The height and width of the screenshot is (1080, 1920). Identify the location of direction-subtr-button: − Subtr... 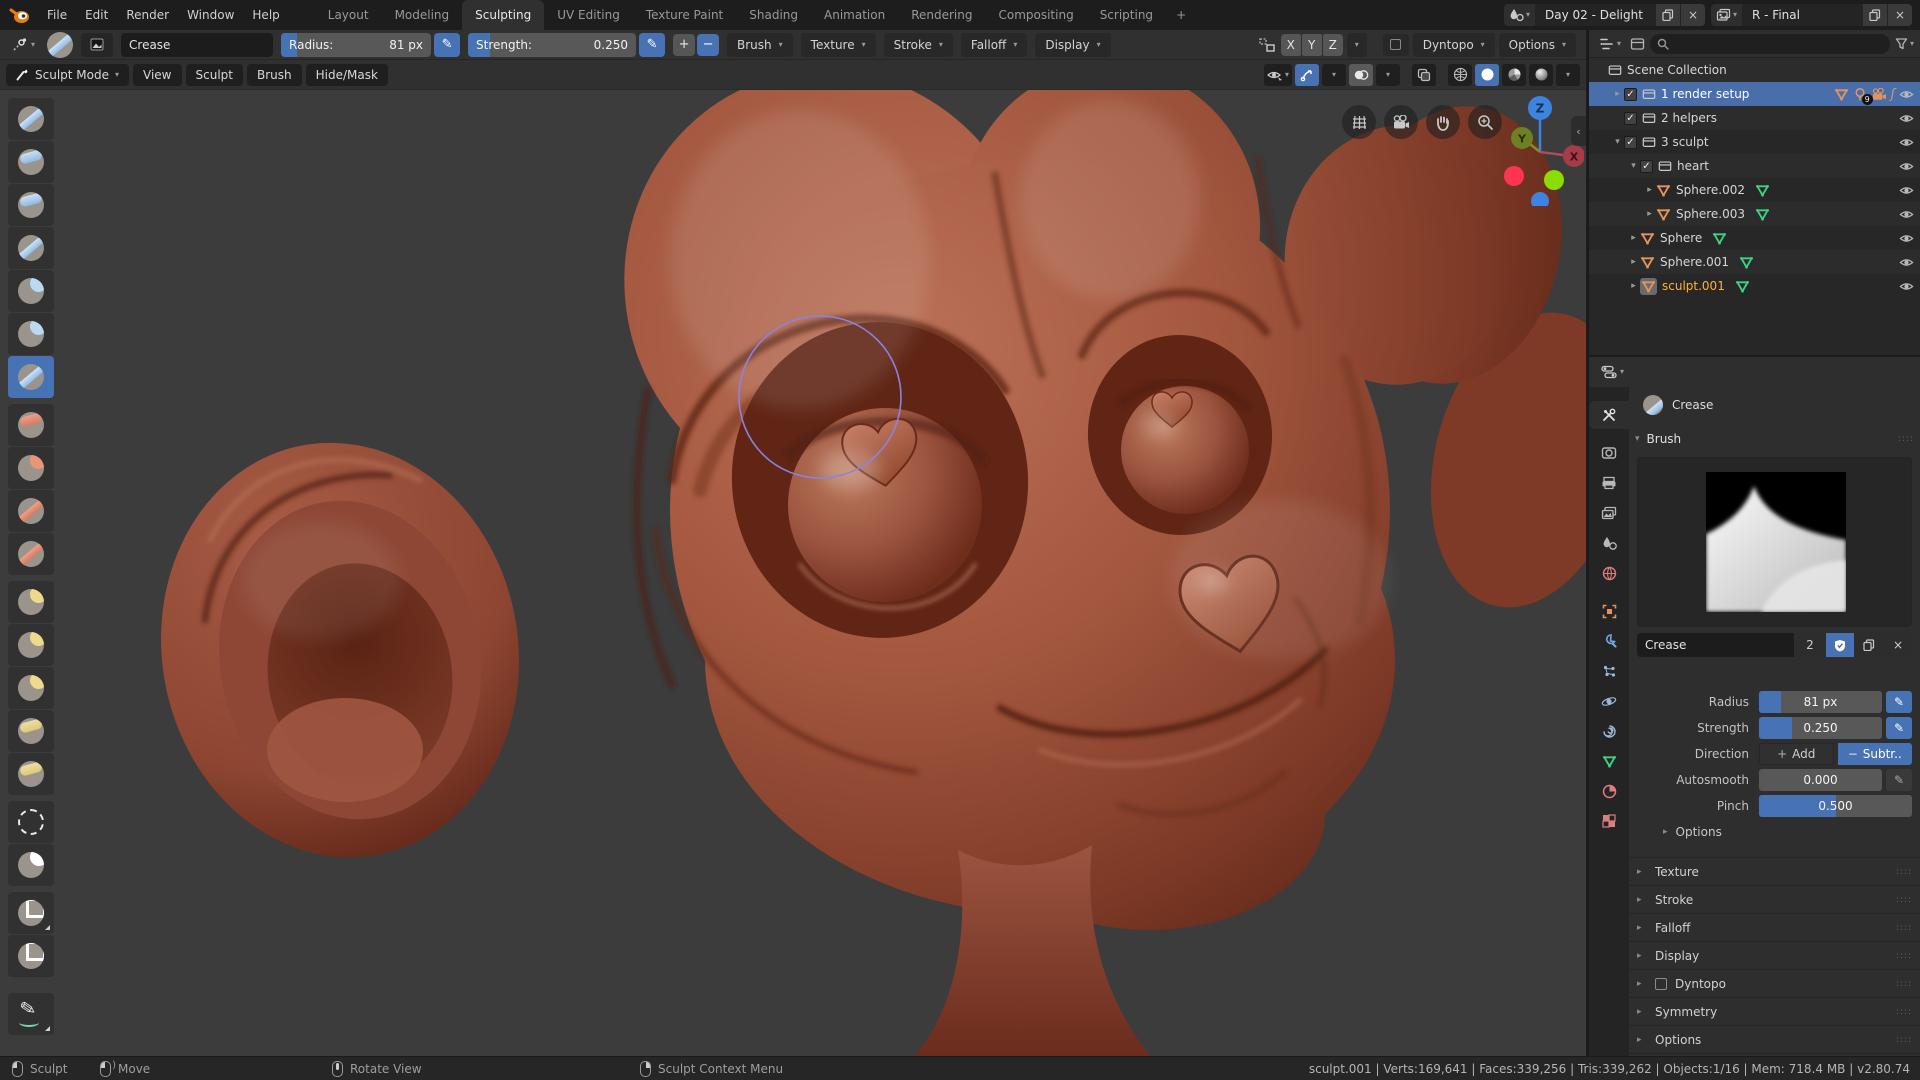
(1874, 754).